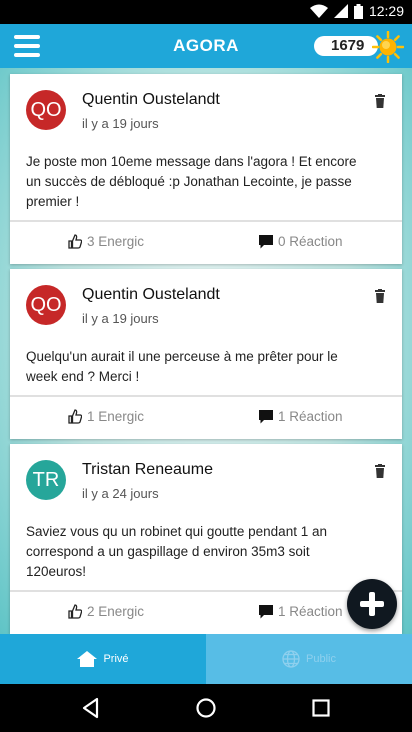 This screenshot has width=412, height=732. What do you see at coordinates (321, 659) in the screenshot?
I see `tab-public-label: Public` at bounding box center [321, 659].